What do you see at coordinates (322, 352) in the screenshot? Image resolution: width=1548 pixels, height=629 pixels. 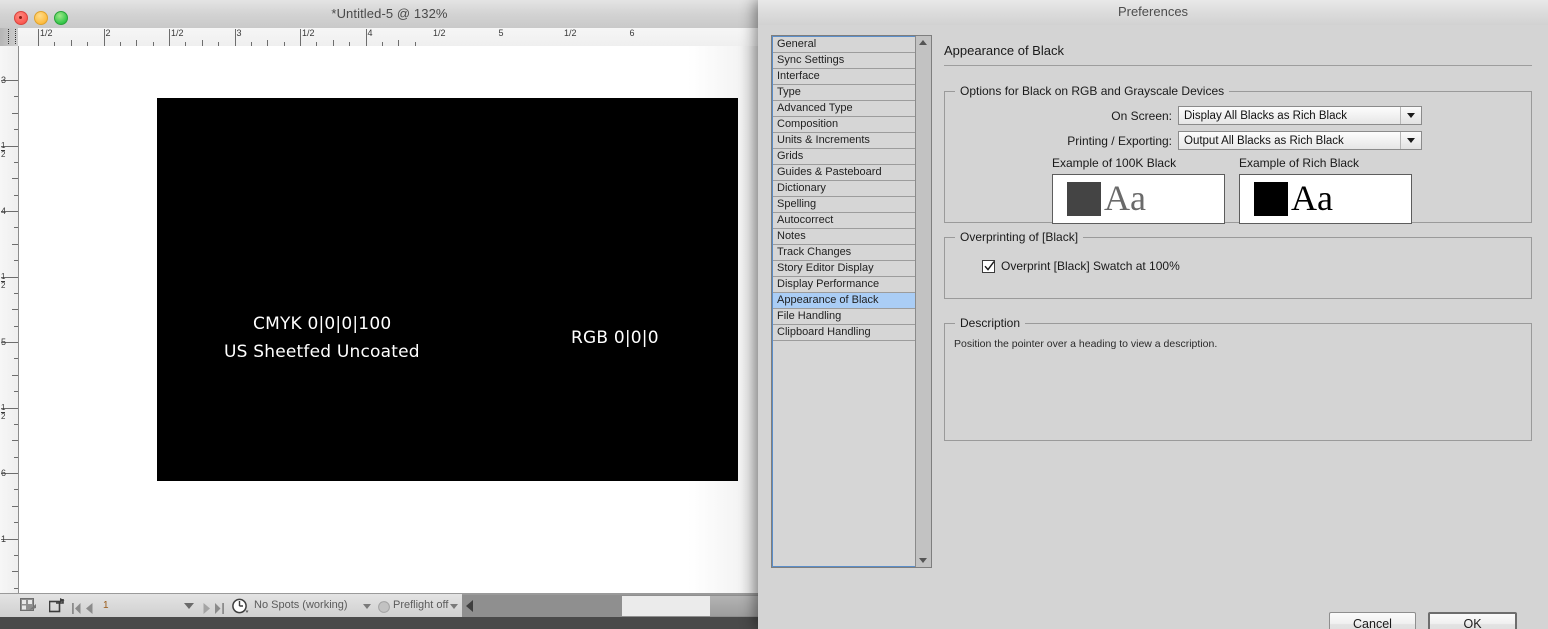 I see `canvas-text-cmyk-profile: US Sheetfed Uncoated` at bounding box center [322, 352].